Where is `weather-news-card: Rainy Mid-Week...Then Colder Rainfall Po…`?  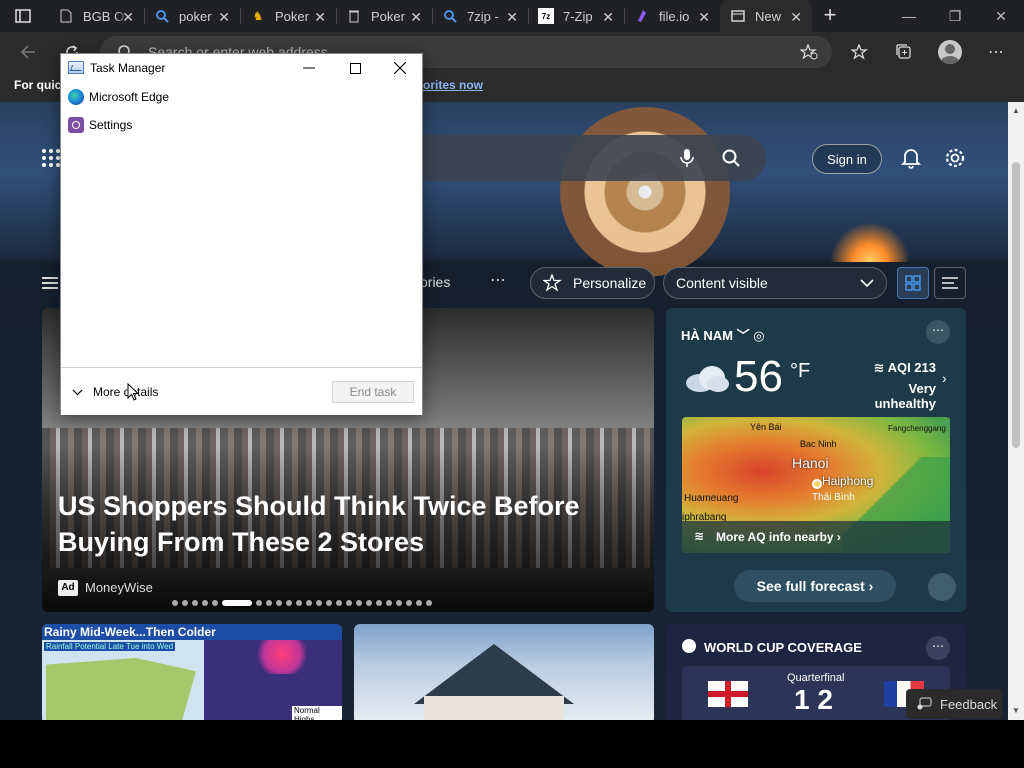 weather-news-card: Rainy Mid-Week...Then Colder Rainfall Po… is located at coordinates (192, 672).